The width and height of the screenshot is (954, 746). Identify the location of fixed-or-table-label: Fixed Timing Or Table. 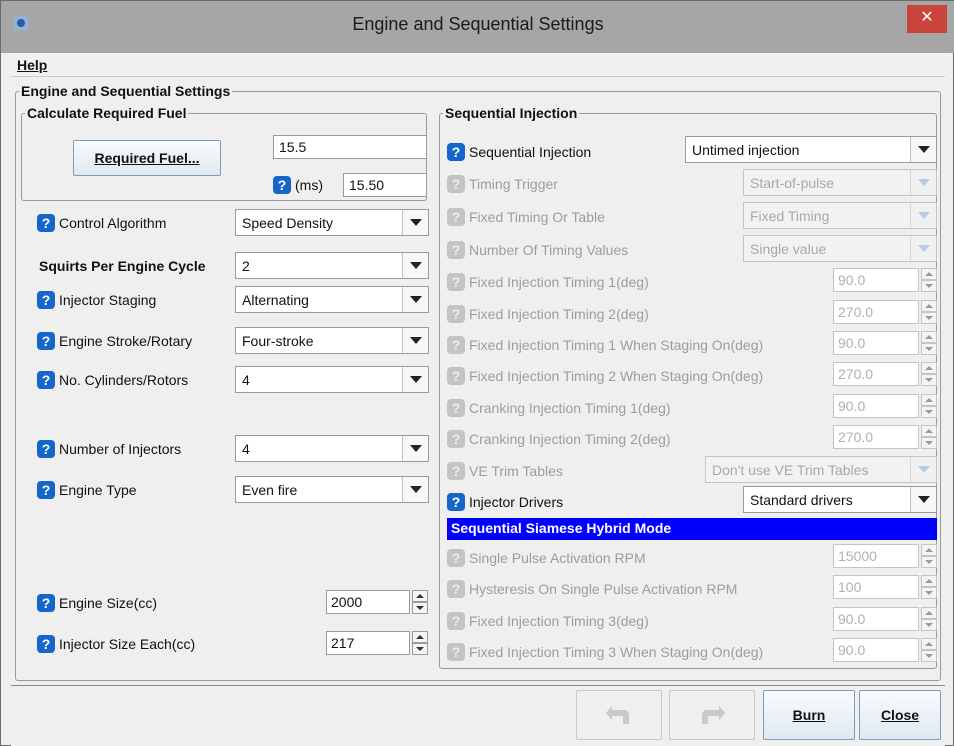
(537, 217).